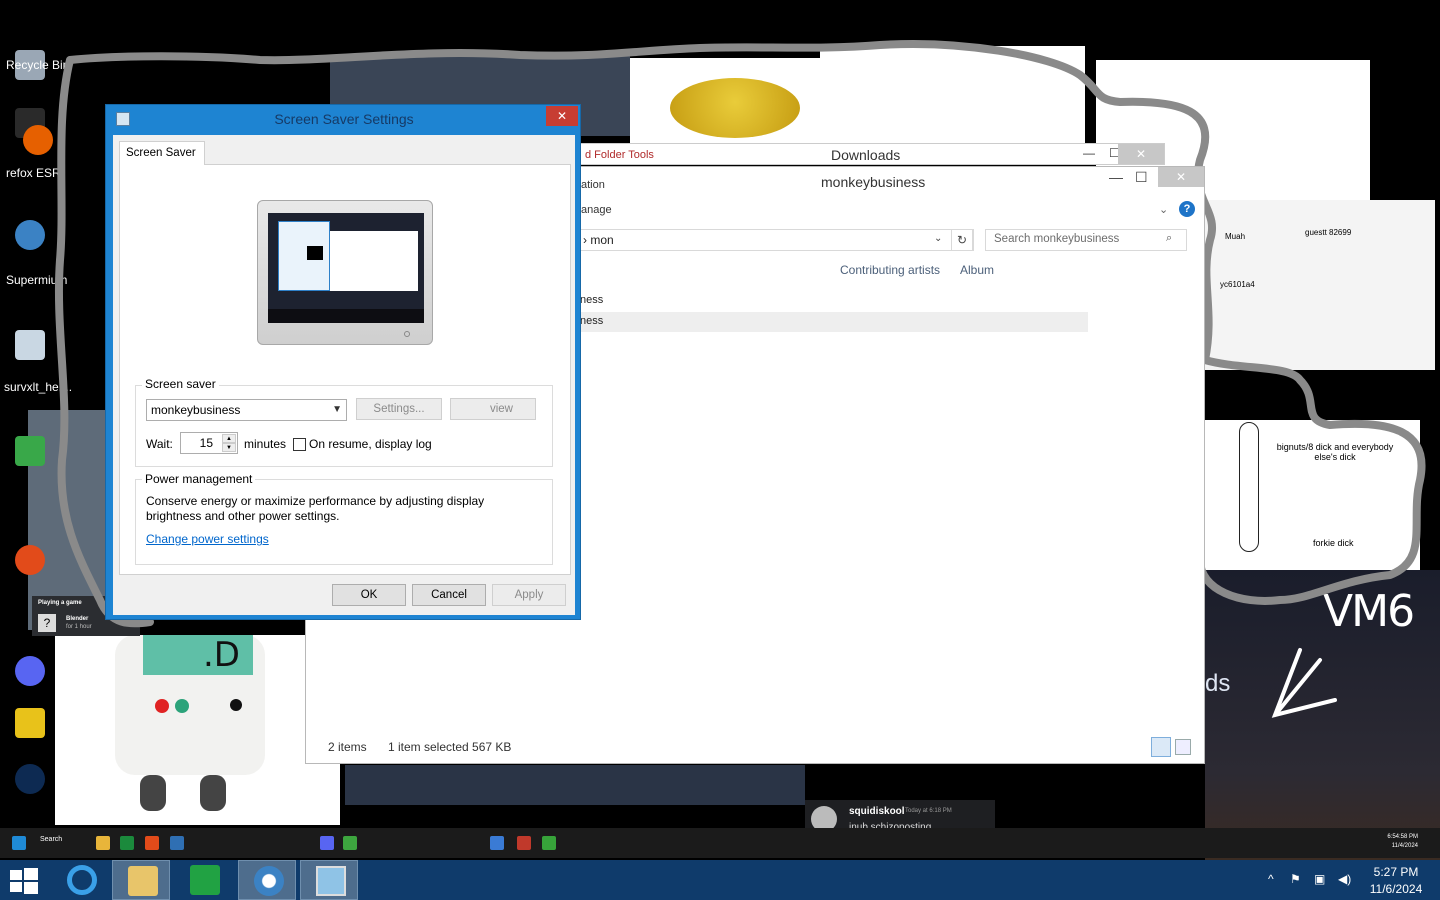 The height and width of the screenshot is (900, 1440). Describe the element at coordinates (725, 104) in the screenshot. I see `collage-image-banana` at that location.